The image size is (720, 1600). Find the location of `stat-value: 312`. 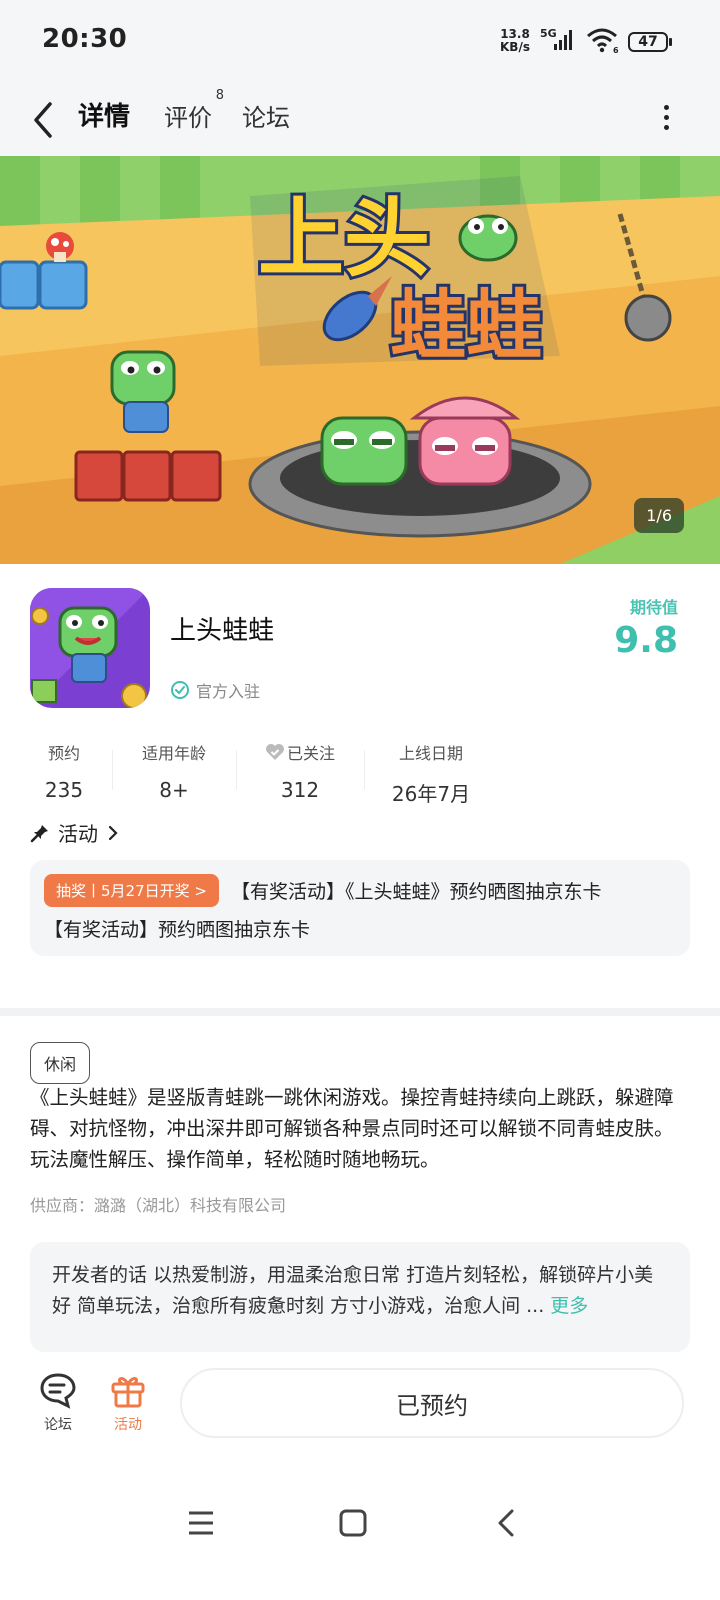

stat-value: 312 is located at coordinates (300, 790).